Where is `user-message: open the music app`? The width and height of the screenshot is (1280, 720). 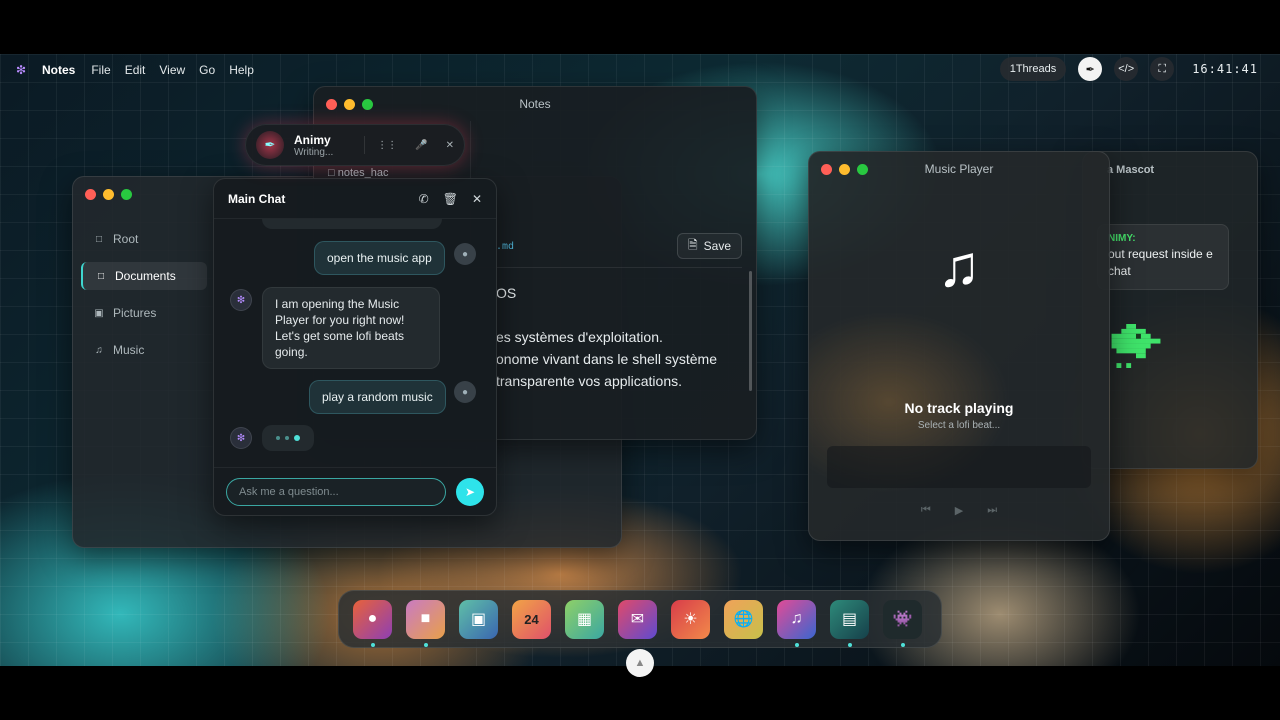 user-message: open the music app is located at coordinates (379, 258).